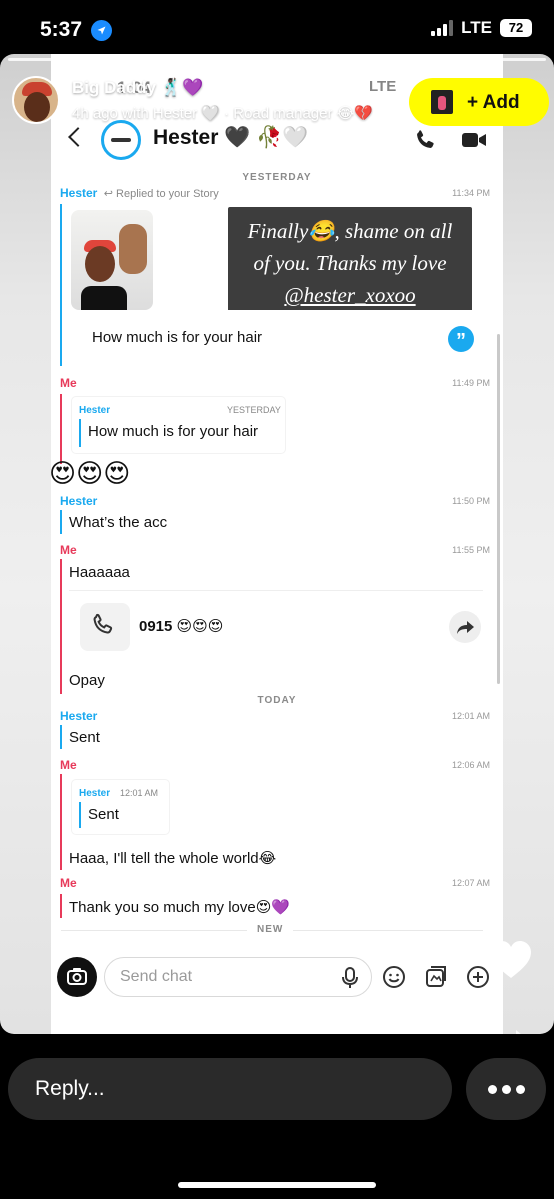 This screenshot has width=554, height=1199. I want to click on new-divider-label: NEW, so click(270, 929).